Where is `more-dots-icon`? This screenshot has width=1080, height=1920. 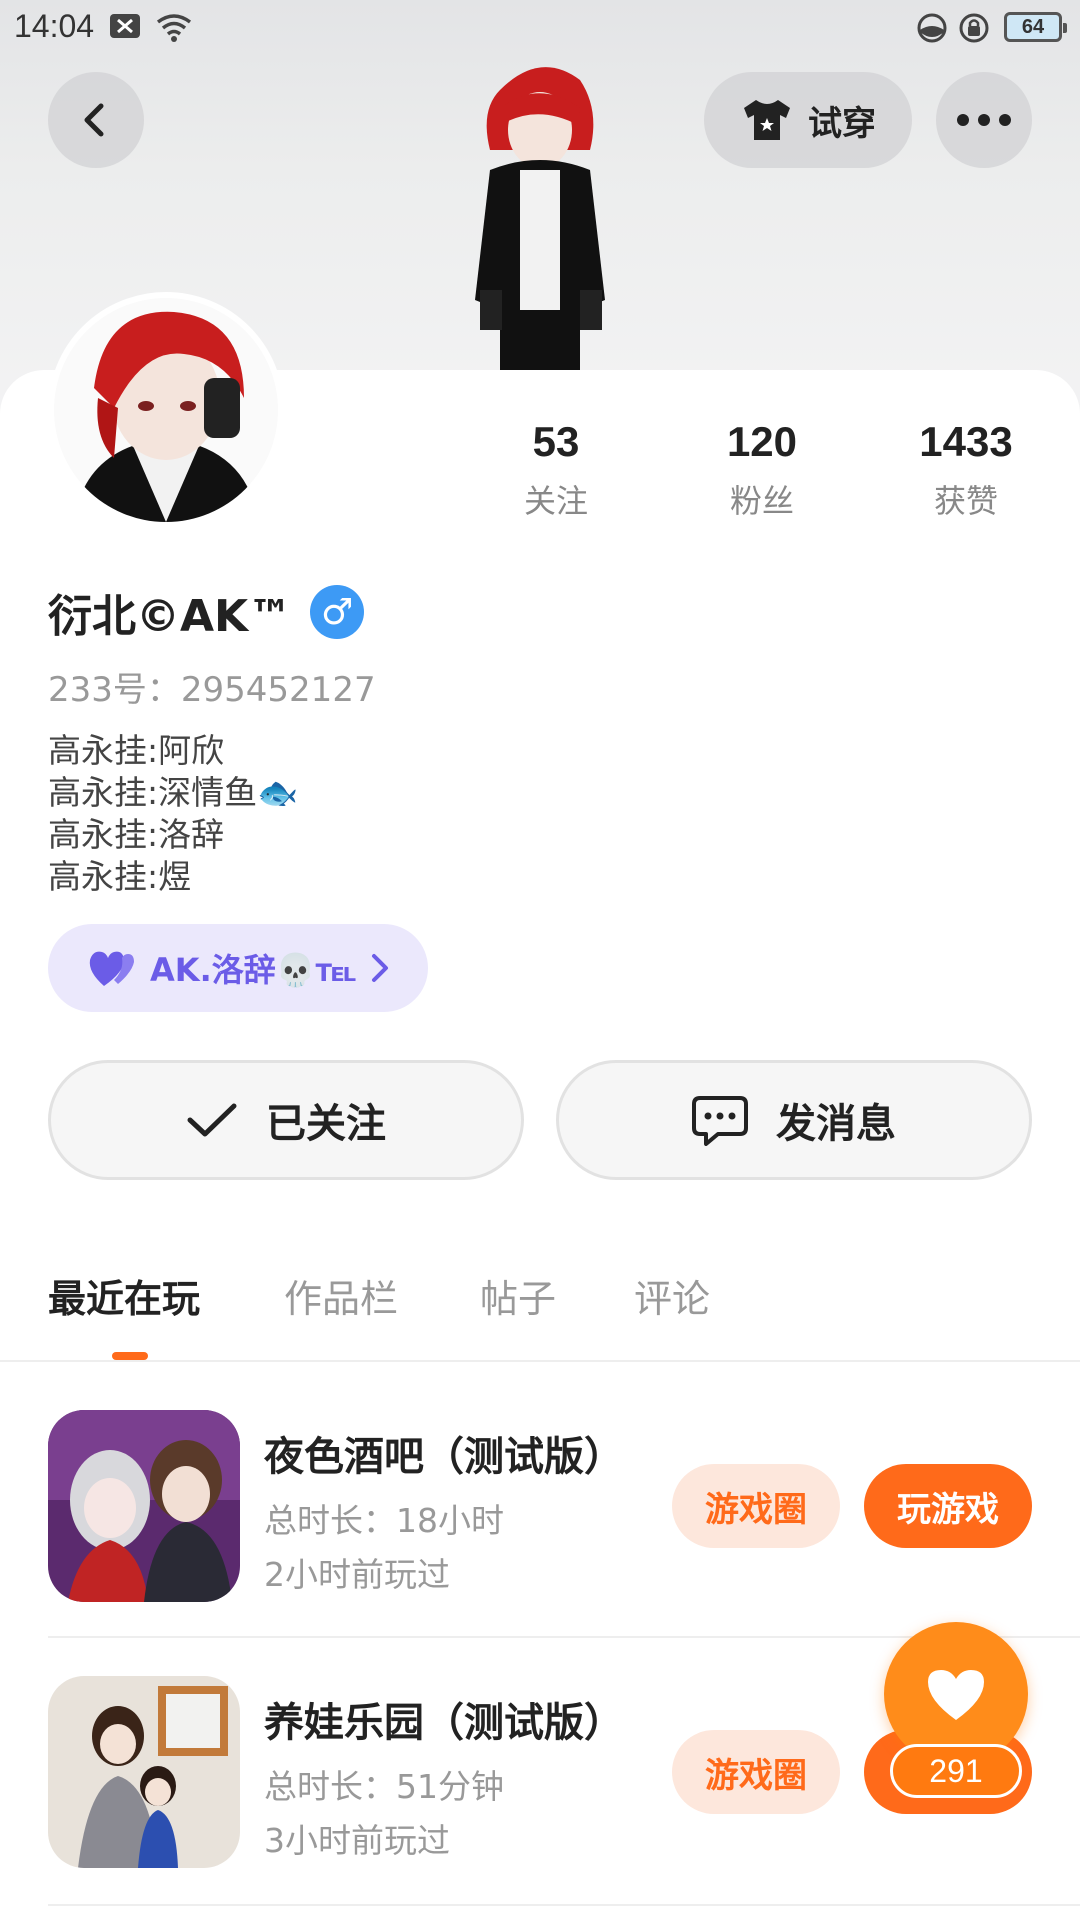
more-dots-icon is located at coordinates (984, 120).